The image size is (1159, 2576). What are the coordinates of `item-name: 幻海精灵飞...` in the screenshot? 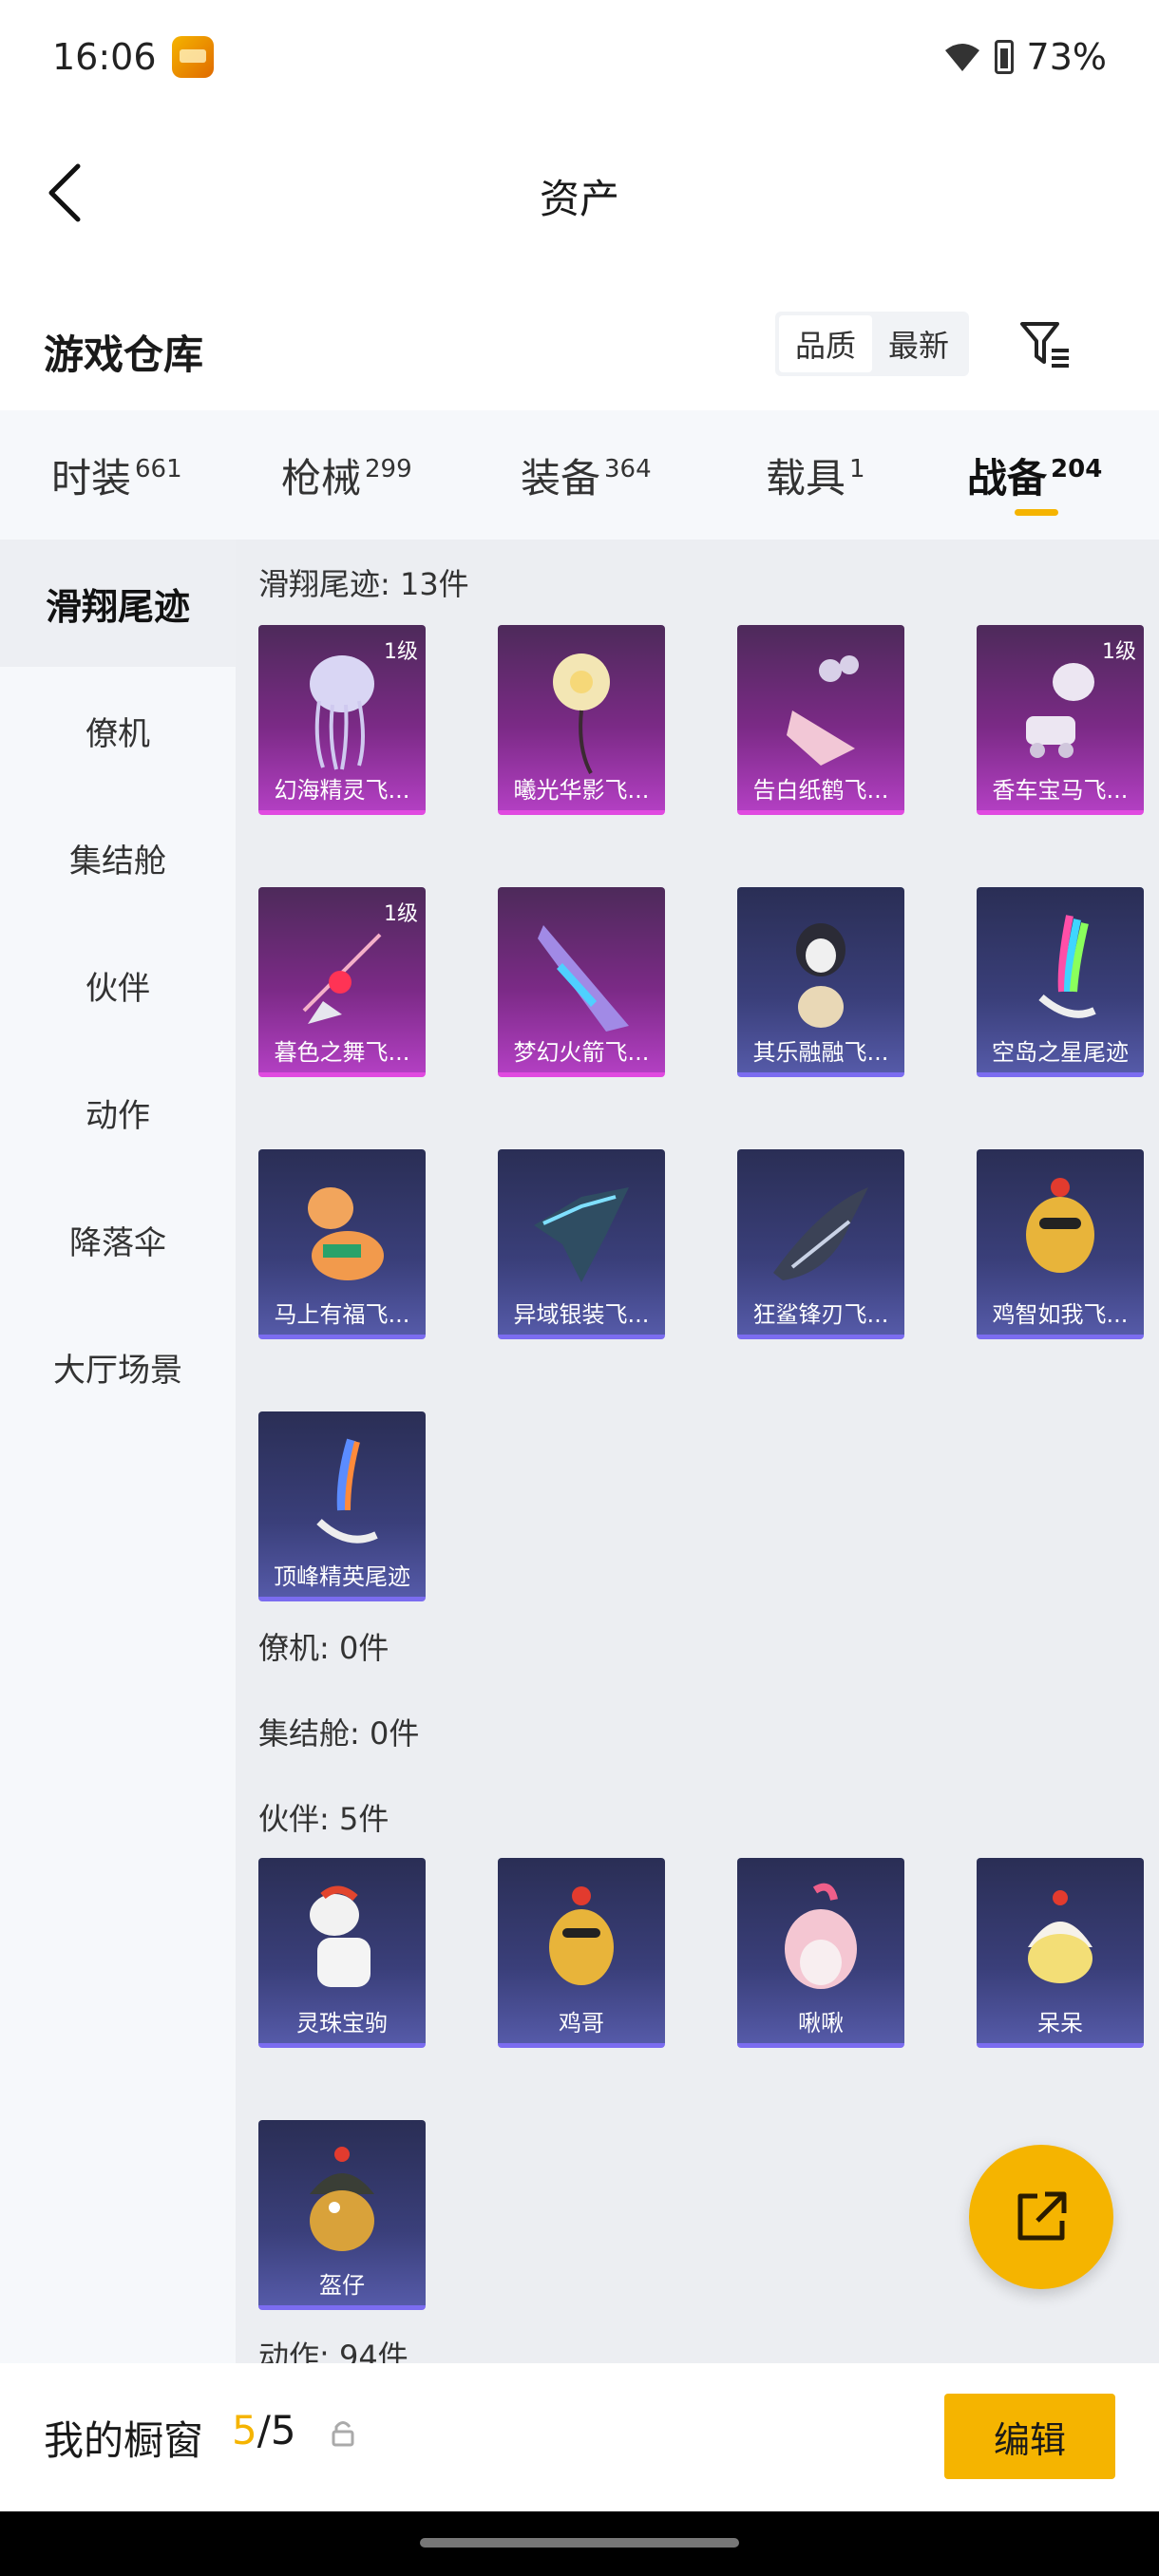 It's located at (342, 790).